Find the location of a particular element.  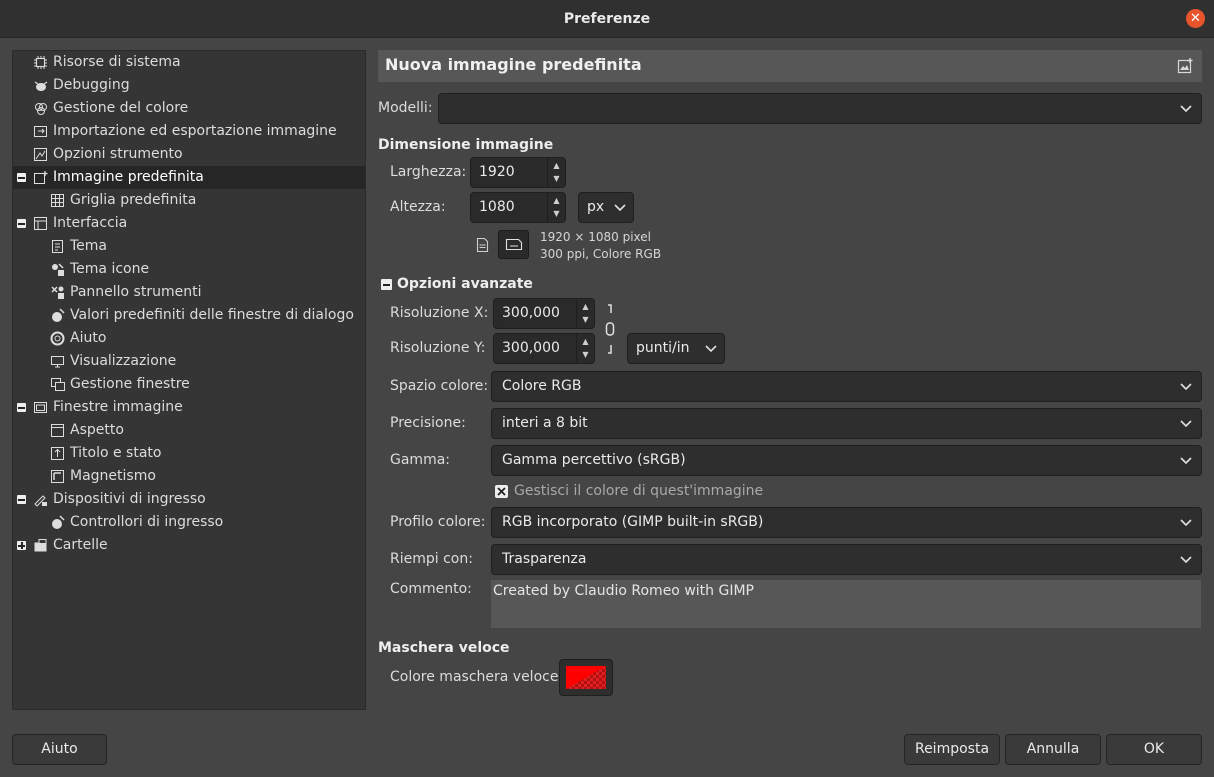

width-label: Larghezza: is located at coordinates (428, 172).